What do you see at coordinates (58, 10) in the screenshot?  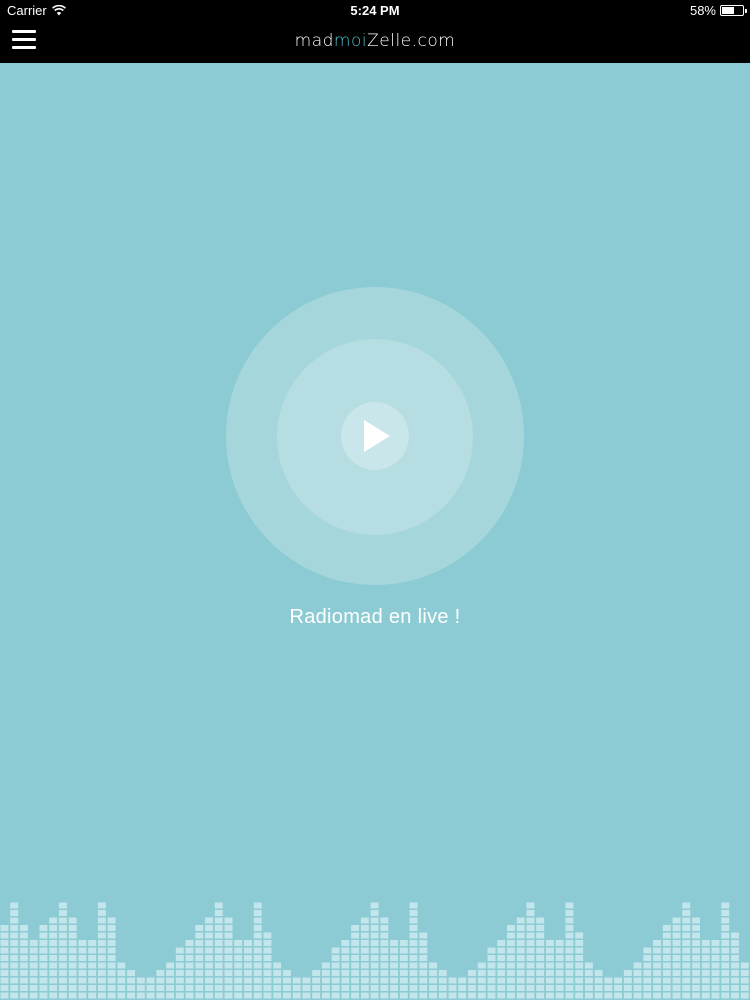 I see `wifi-icon` at bounding box center [58, 10].